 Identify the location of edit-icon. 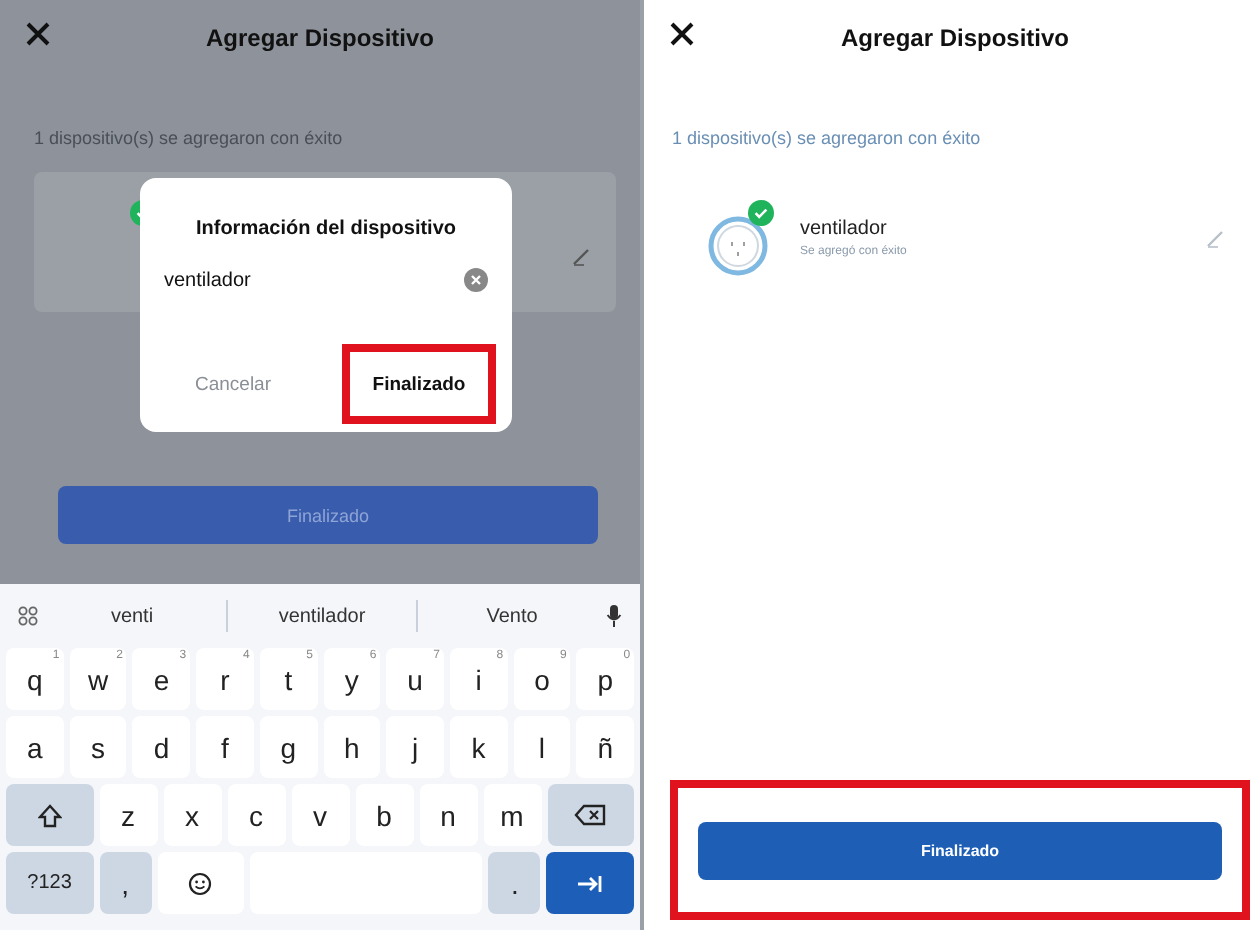
(582, 256).